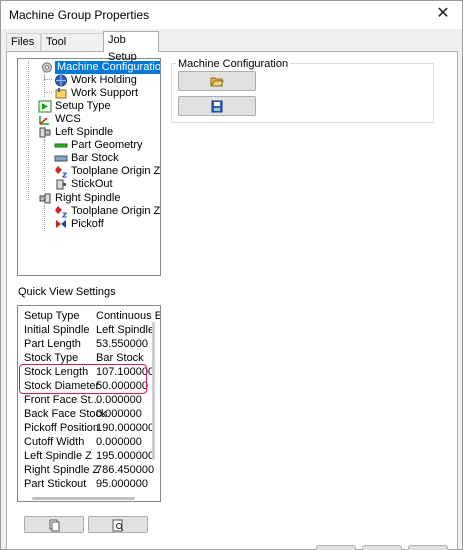 This screenshot has width=463, height=550. What do you see at coordinates (61, 224) in the screenshot?
I see `pickoff-icon` at bounding box center [61, 224].